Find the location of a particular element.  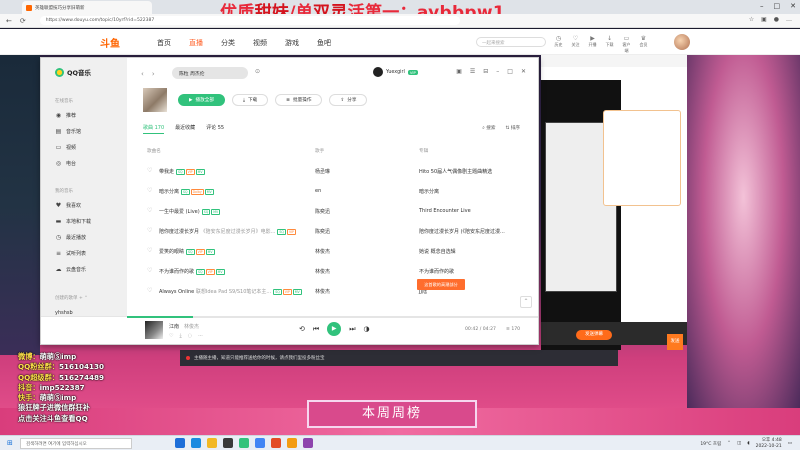

minimize-icon: – is located at coordinates (497, 71).